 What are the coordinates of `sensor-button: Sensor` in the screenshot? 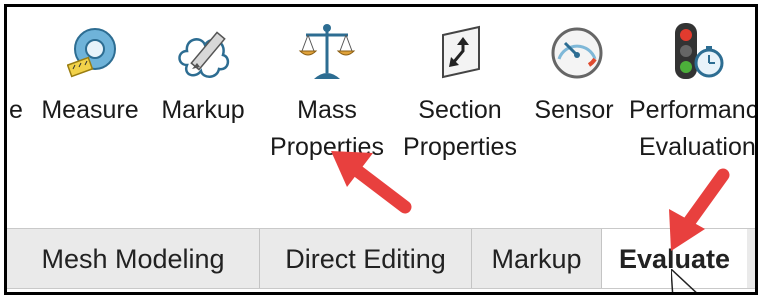 It's located at (574, 107).